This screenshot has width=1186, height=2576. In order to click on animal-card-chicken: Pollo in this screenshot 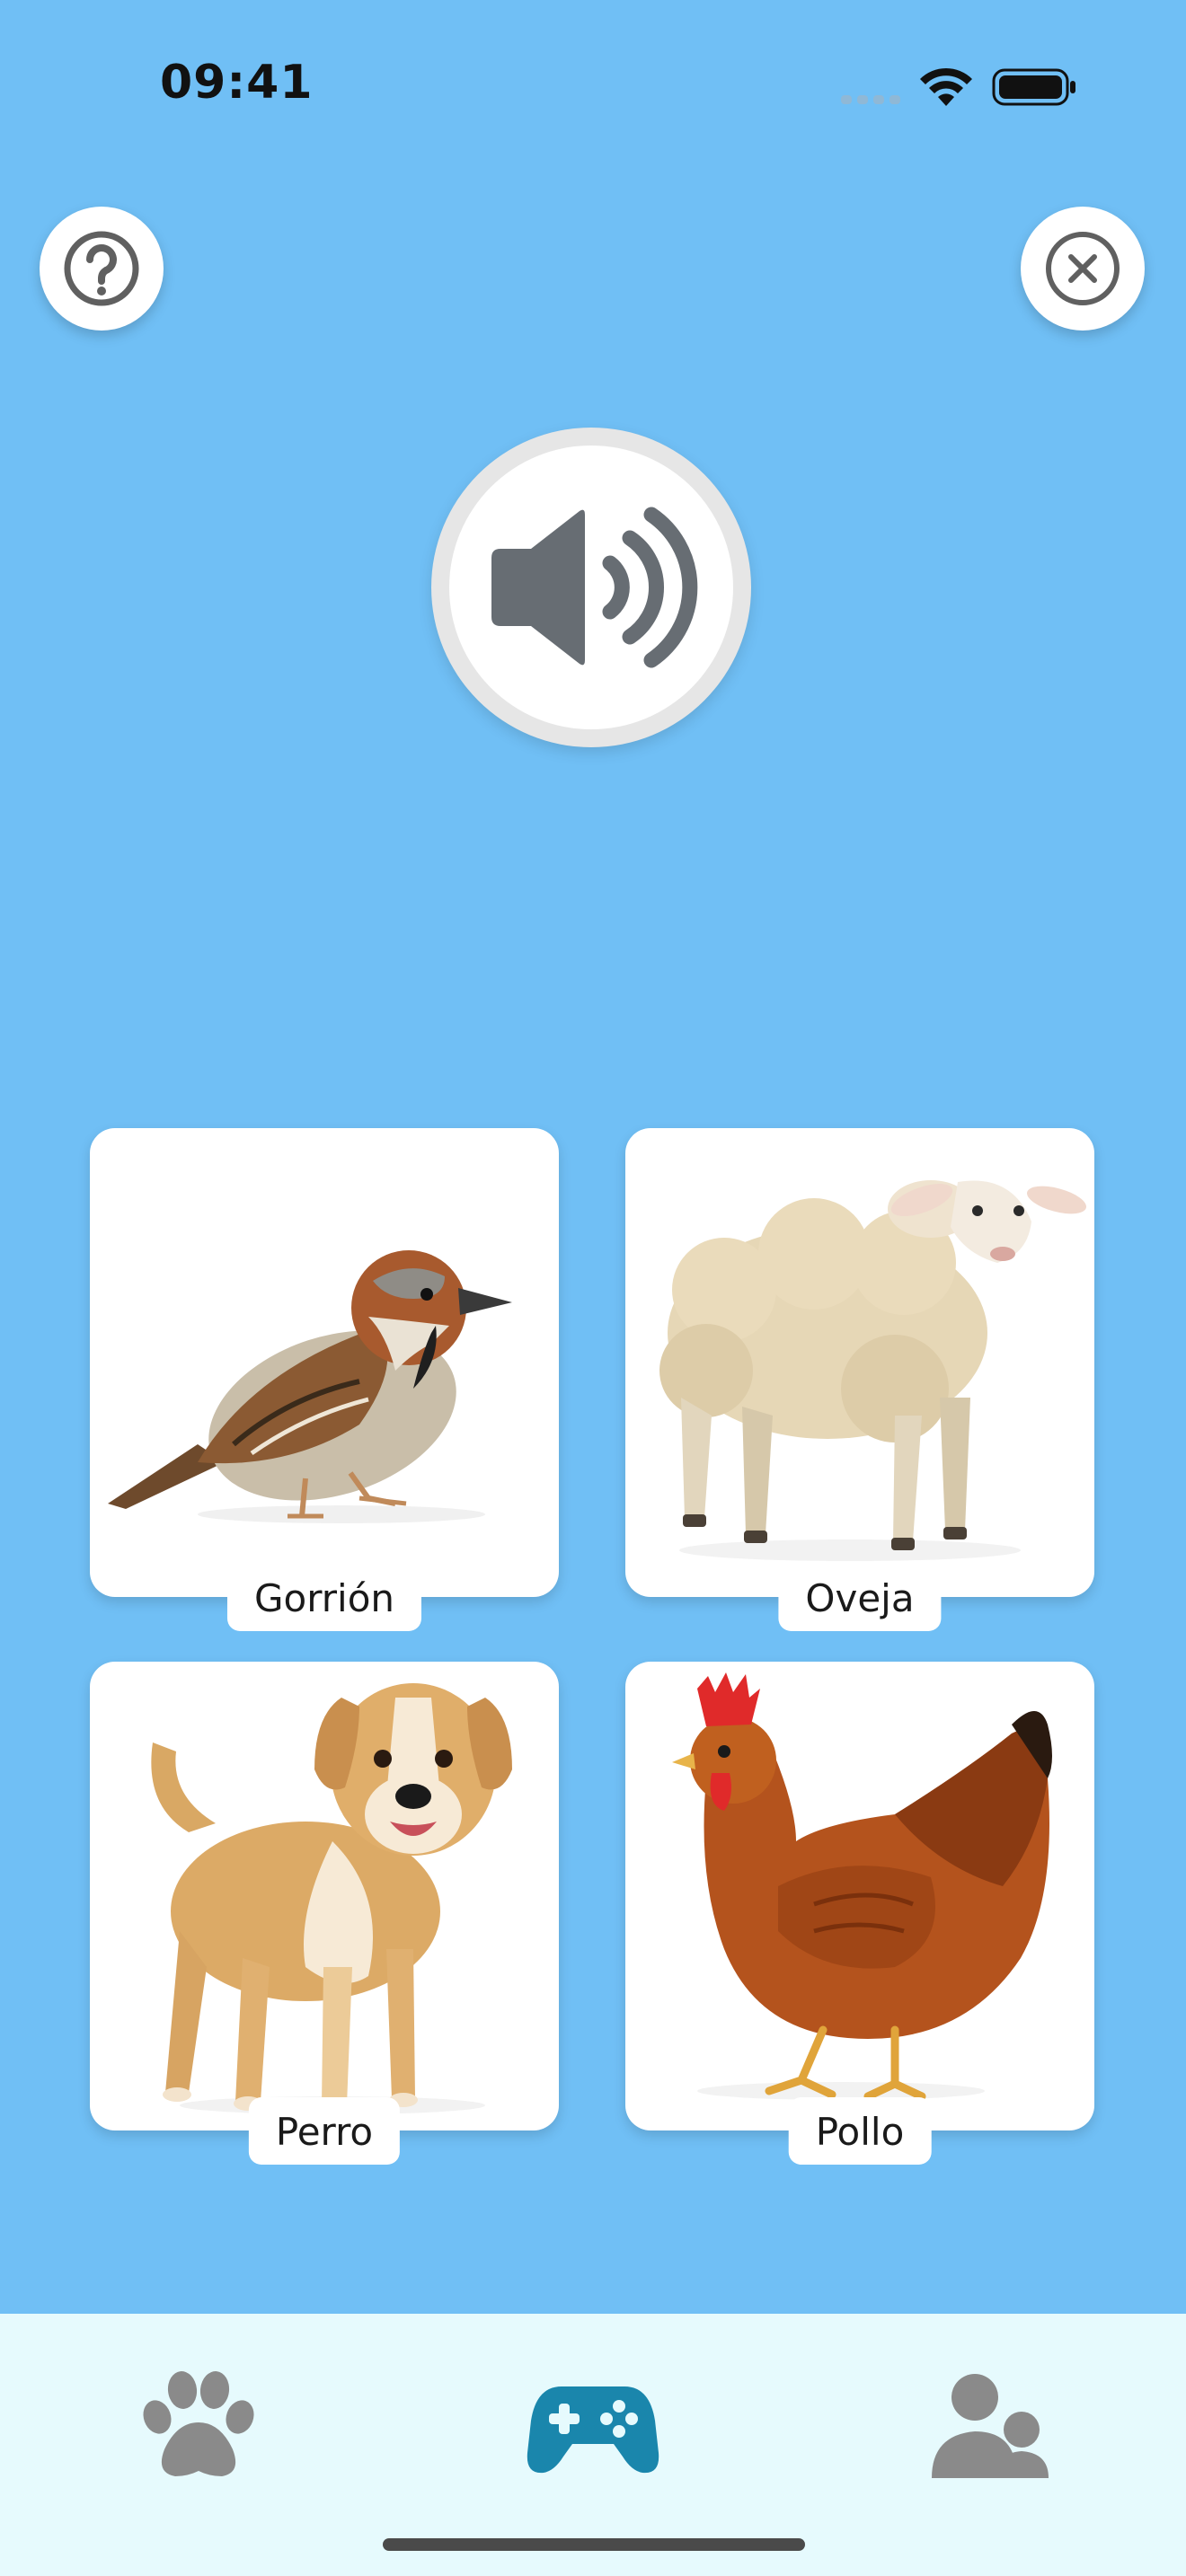, I will do `click(859, 1913)`.